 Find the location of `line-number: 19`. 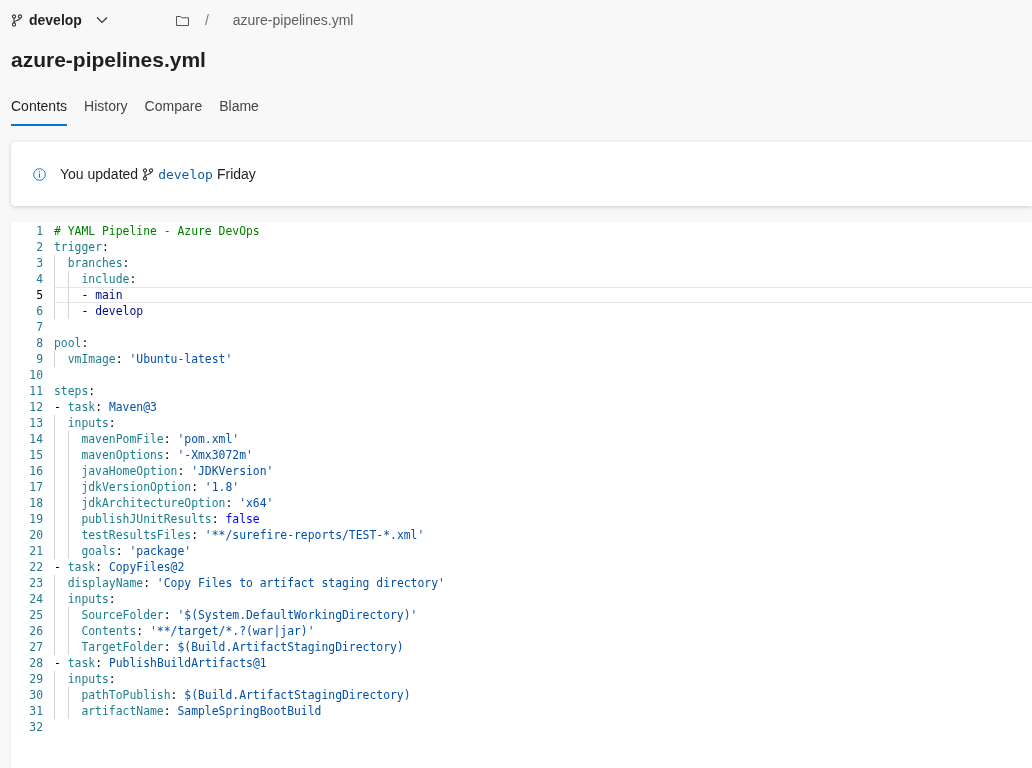

line-number: 19 is located at coordinates (35, 519).